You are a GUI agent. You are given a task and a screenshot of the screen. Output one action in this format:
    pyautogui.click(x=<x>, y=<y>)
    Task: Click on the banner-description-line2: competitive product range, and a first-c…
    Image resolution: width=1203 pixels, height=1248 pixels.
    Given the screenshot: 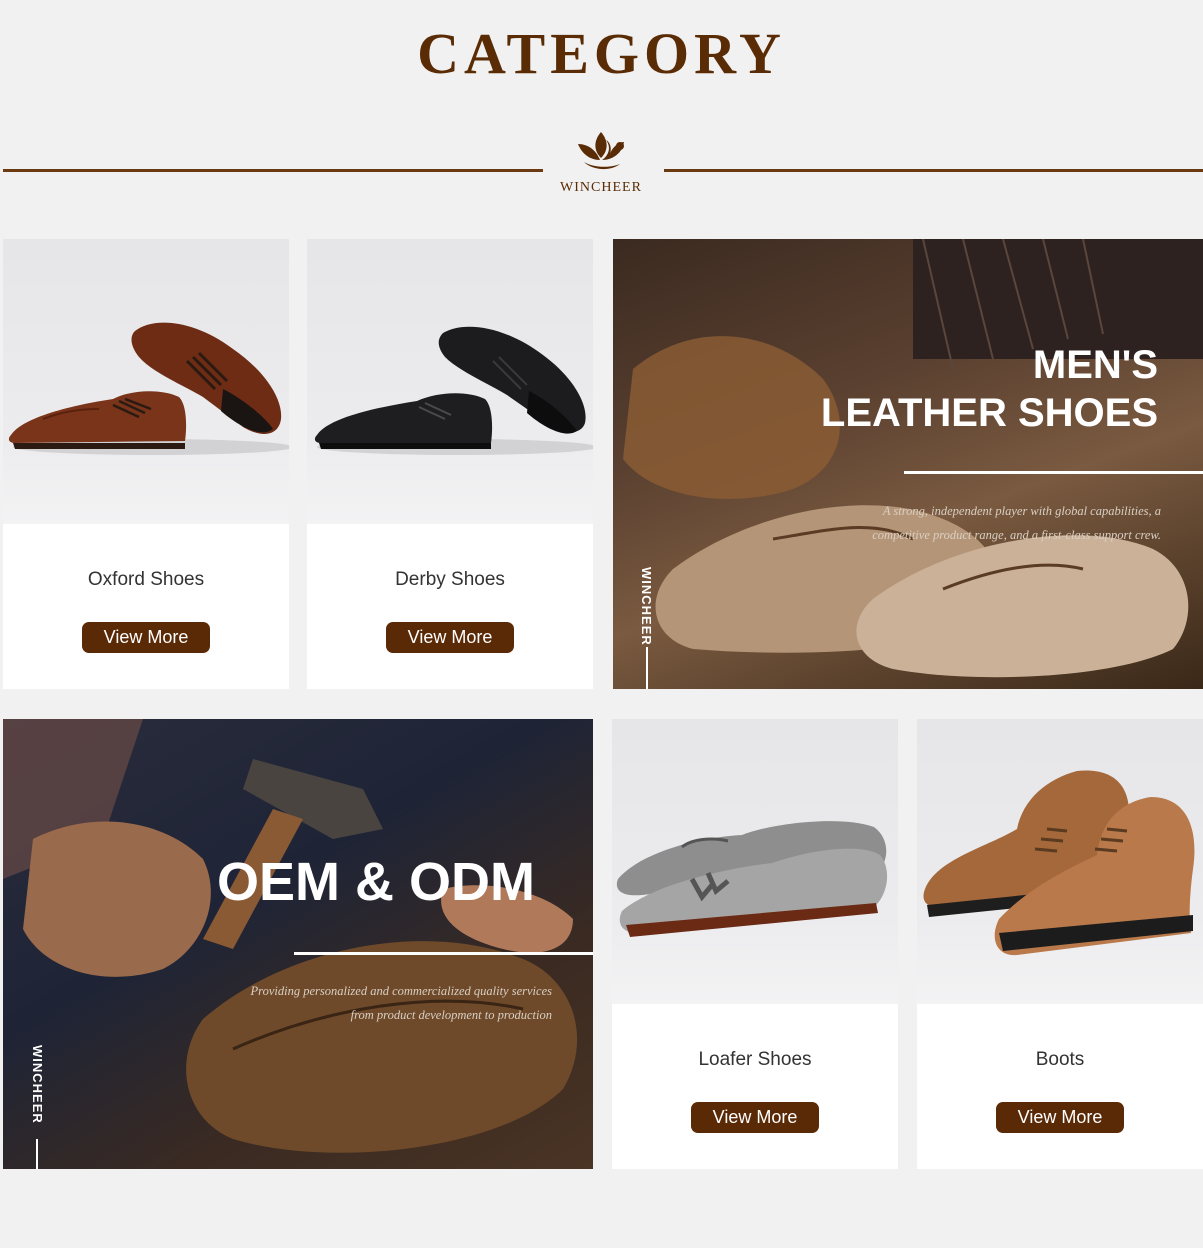 What is the action you would take?
    pyautogui.click(x=1016, y=535)
    